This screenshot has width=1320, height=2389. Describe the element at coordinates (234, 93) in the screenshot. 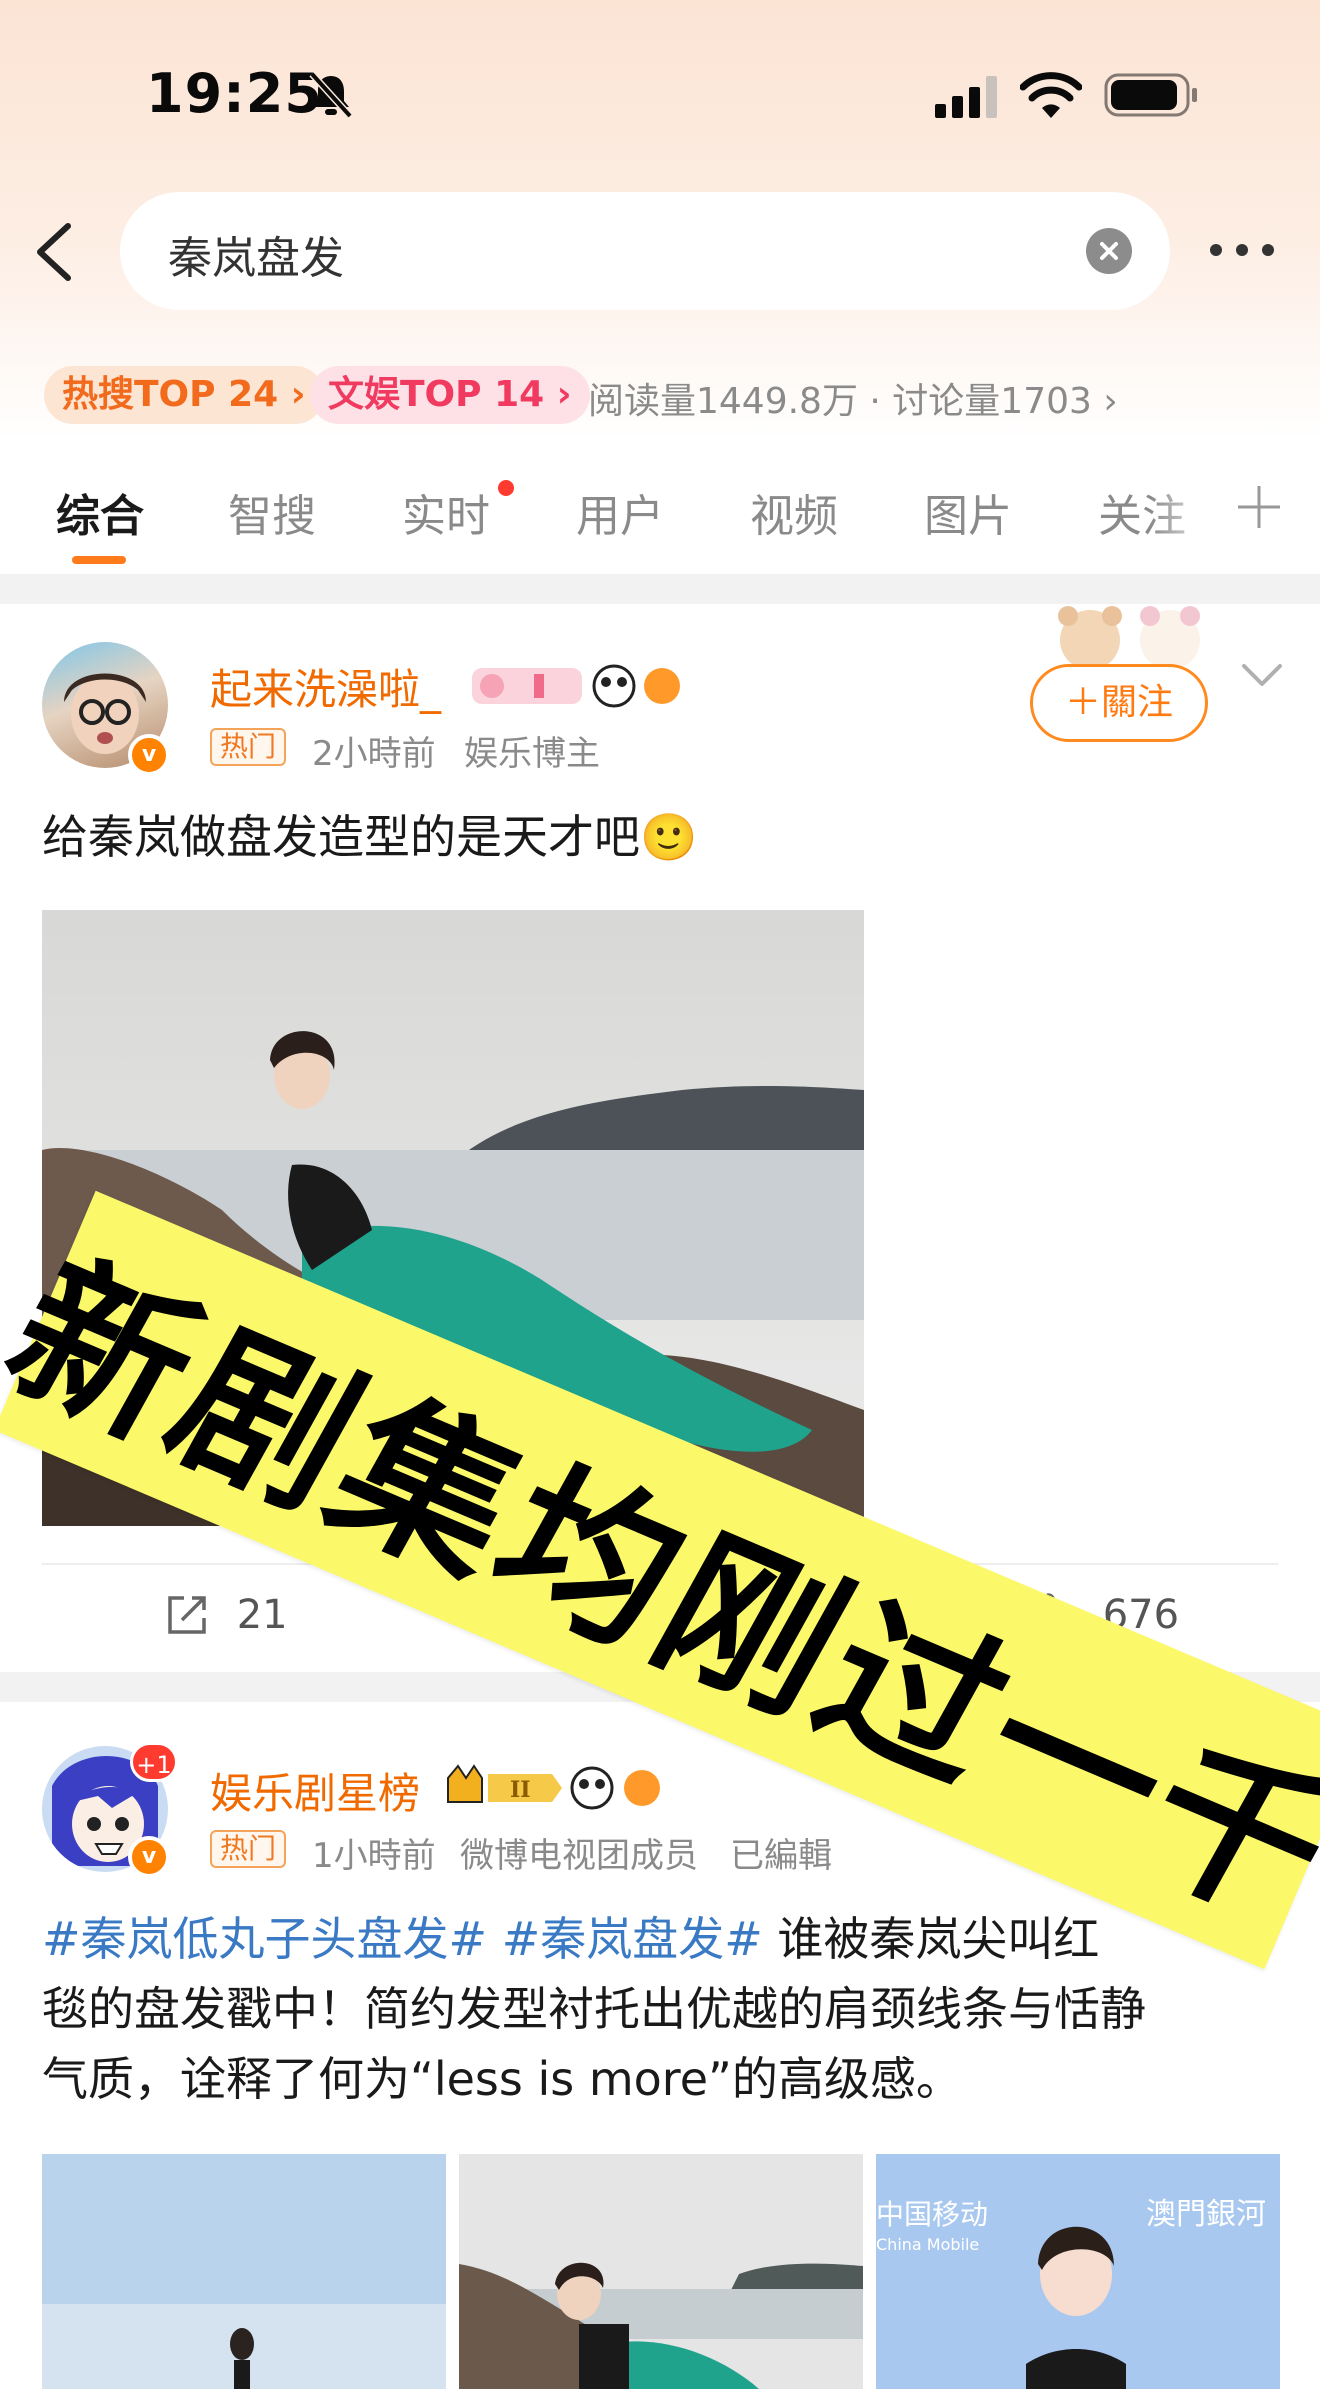

I see `status-time: 19:25` at that location.